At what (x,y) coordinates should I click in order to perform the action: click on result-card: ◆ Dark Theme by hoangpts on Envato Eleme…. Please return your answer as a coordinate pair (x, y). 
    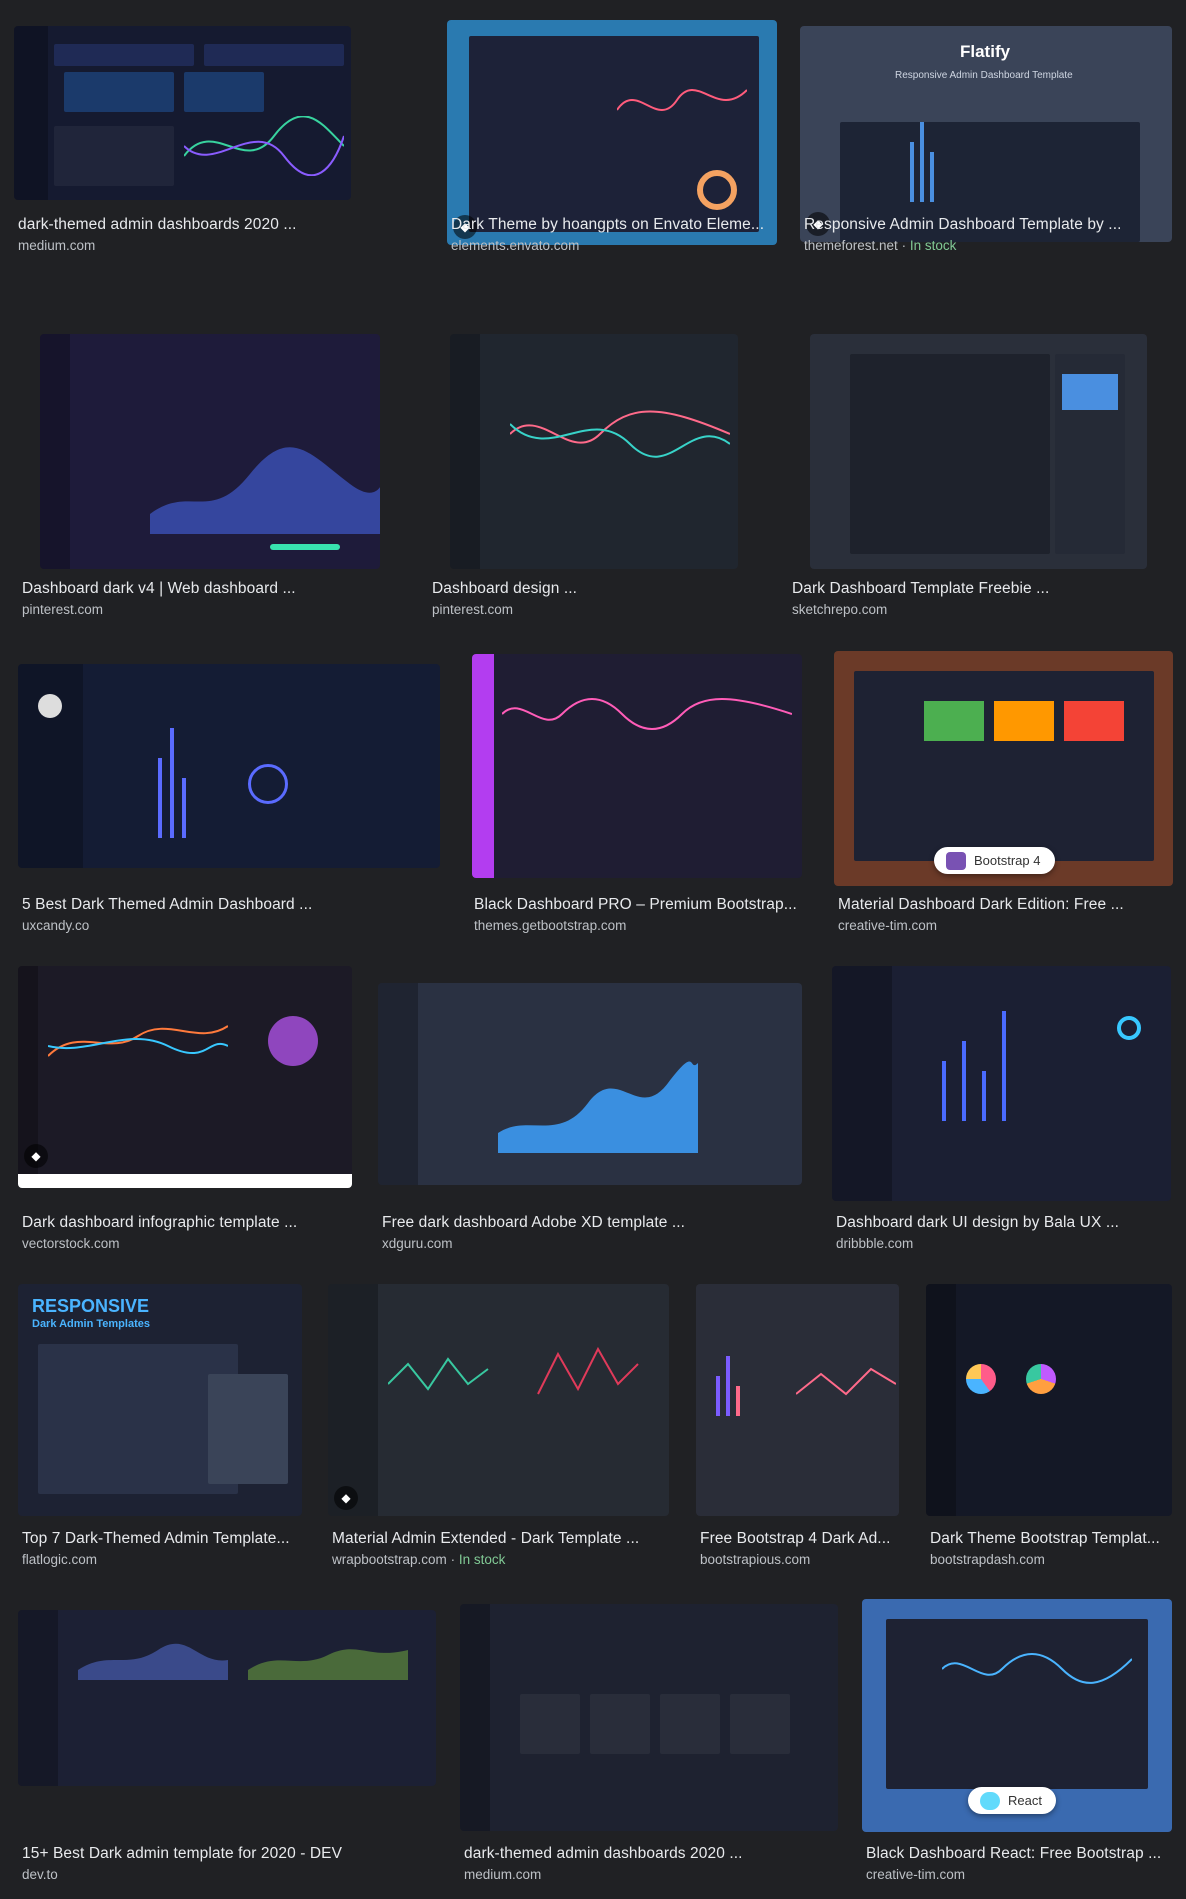
    Looking at the image, I should click on (612, 140).